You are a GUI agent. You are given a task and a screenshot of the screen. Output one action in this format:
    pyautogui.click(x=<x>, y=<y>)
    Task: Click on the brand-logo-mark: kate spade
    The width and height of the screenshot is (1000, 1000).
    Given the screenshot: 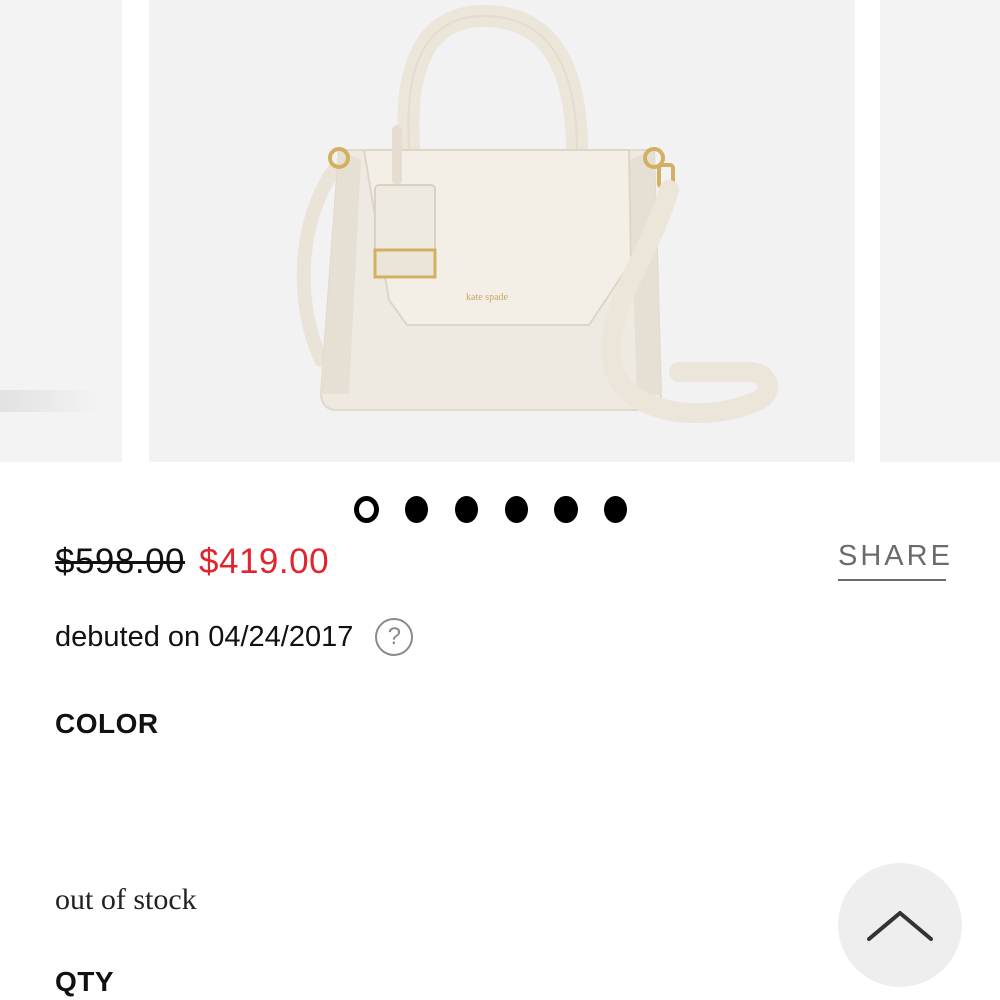 What is the action you would take?
    pyautogui.click(x=487, y=297)
    